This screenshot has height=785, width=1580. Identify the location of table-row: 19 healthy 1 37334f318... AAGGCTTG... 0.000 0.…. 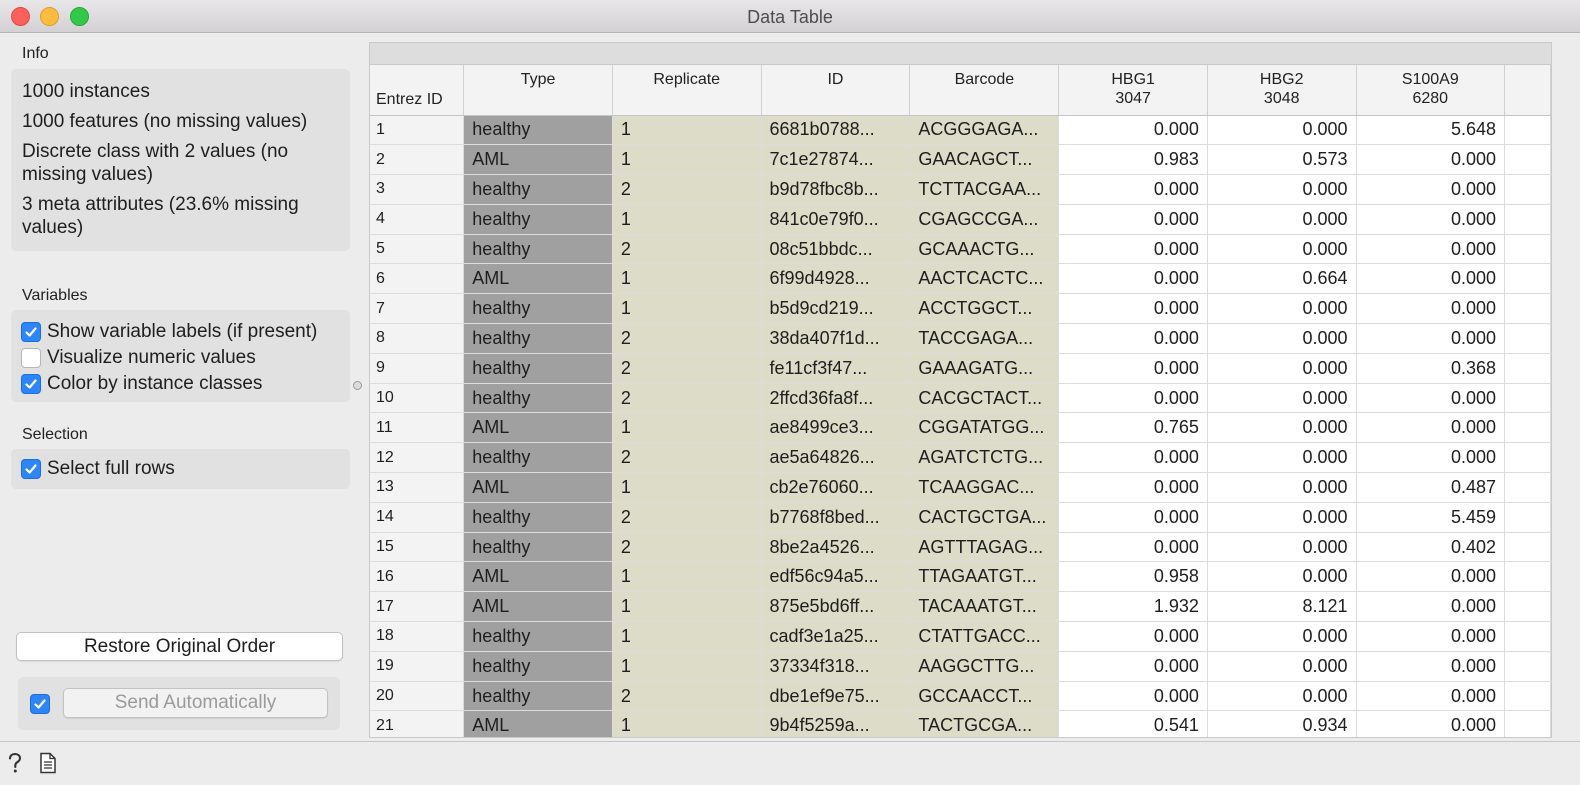
(960, 666).